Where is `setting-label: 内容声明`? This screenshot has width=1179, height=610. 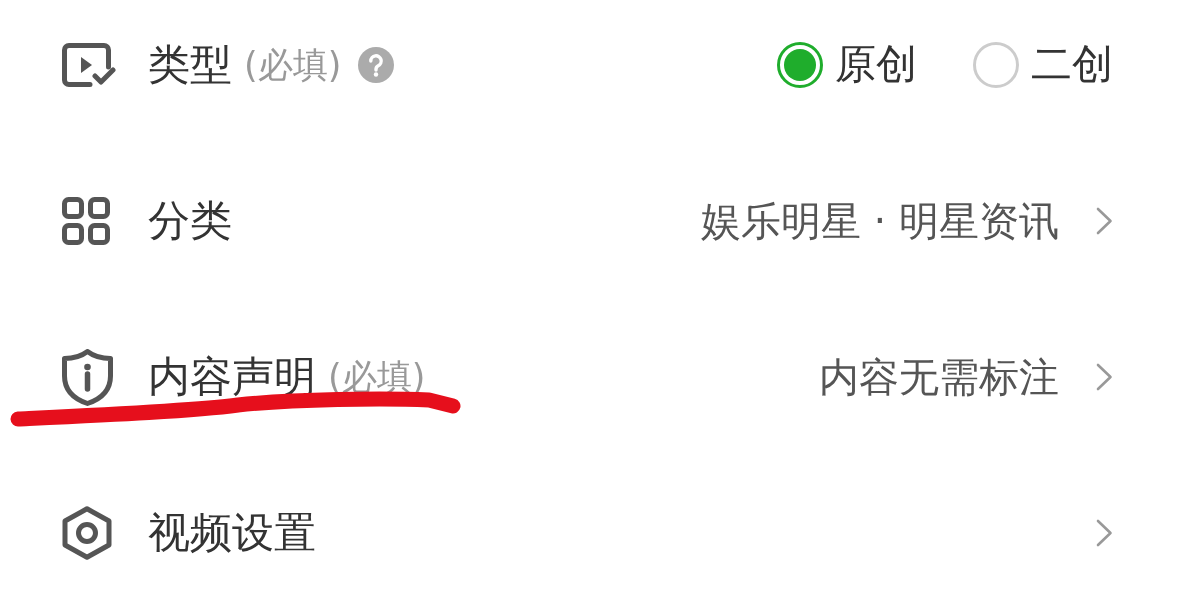 setting-label: 内容声明 is located at coordinates (232, 377).